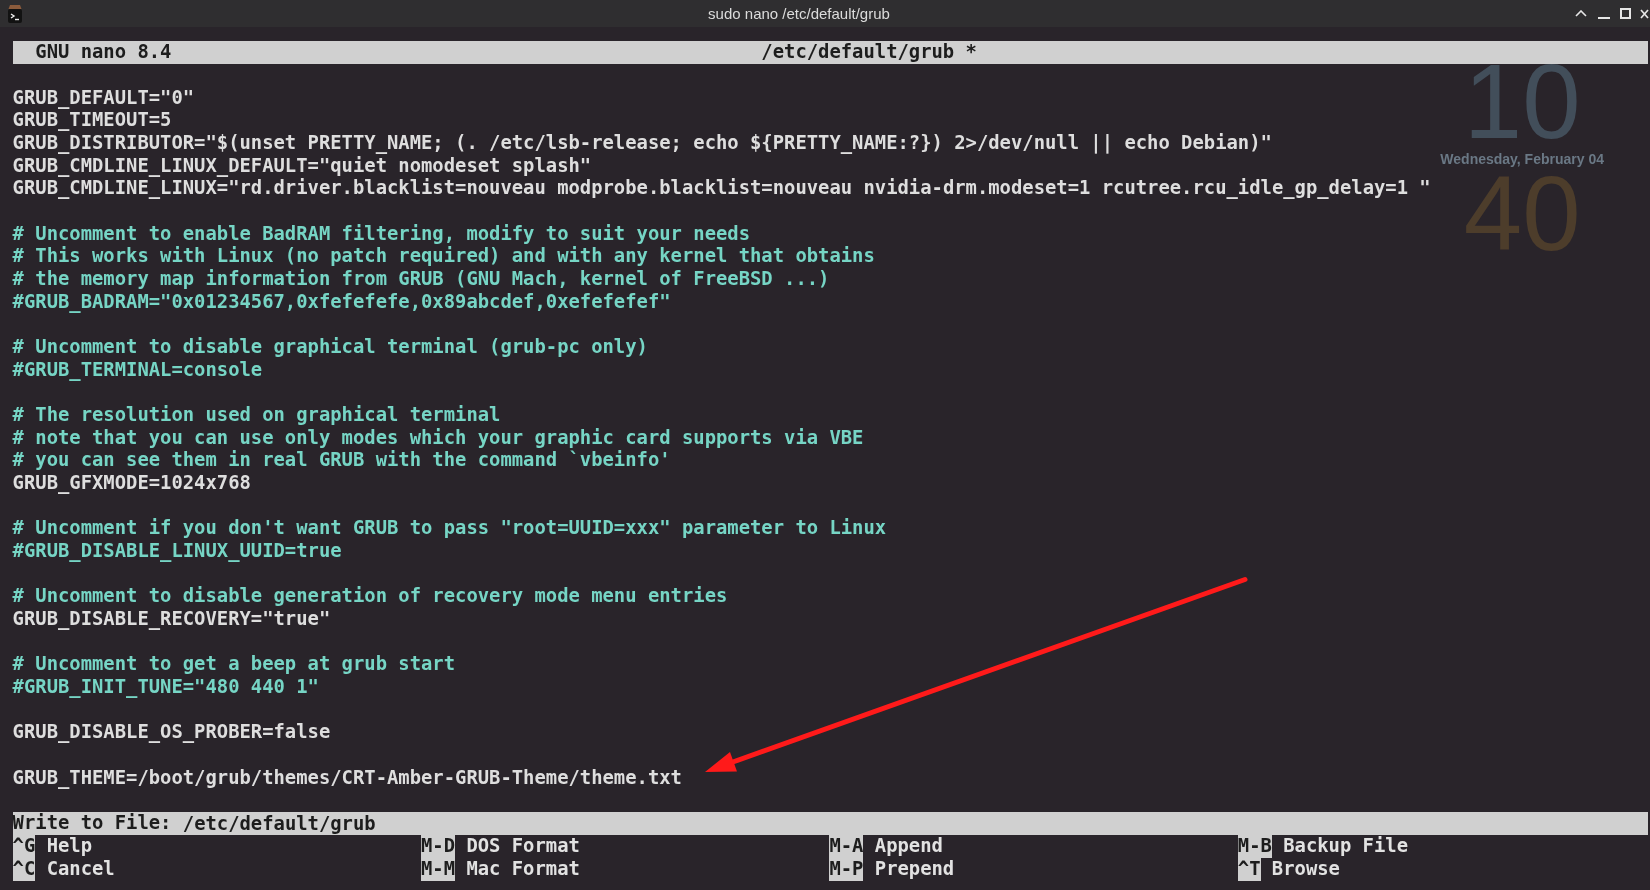 The width and height of the screenshot is (1650, 890). What do you see at coordinates (103, 52) in the screenshot?
I see `nano-version: GNU nano 8.4` at bounding box center [103, 52].